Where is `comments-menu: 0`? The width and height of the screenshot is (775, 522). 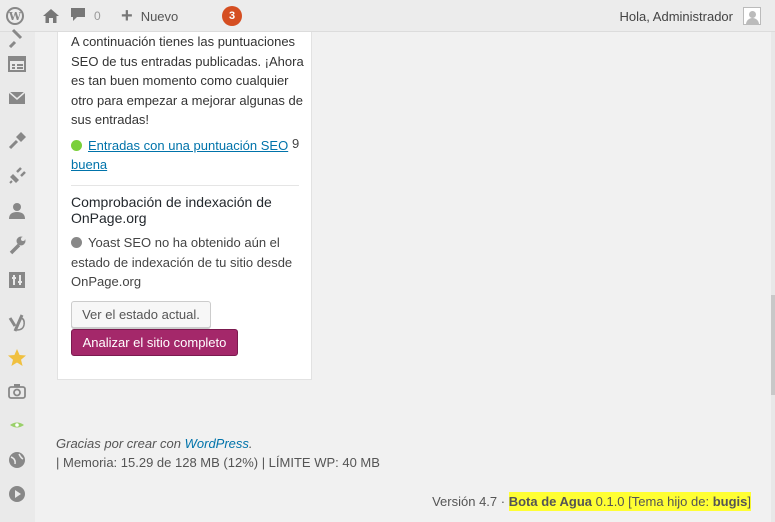
comments-menu: 0 is located at coordinates (85, 16).